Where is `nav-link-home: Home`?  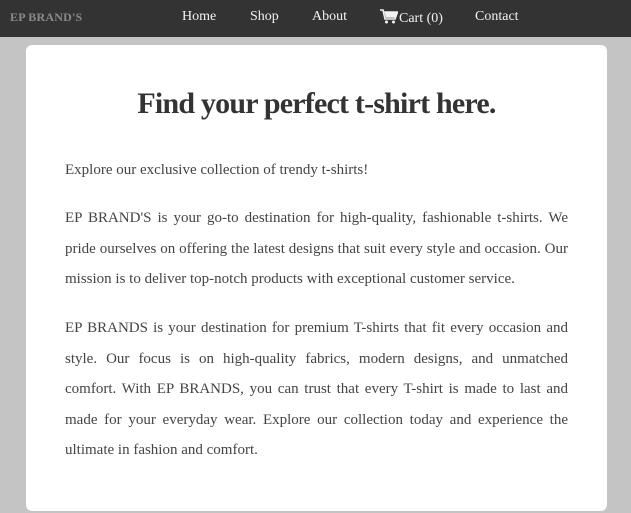
nav-link-home: Home is located at coordinates (199, 17).